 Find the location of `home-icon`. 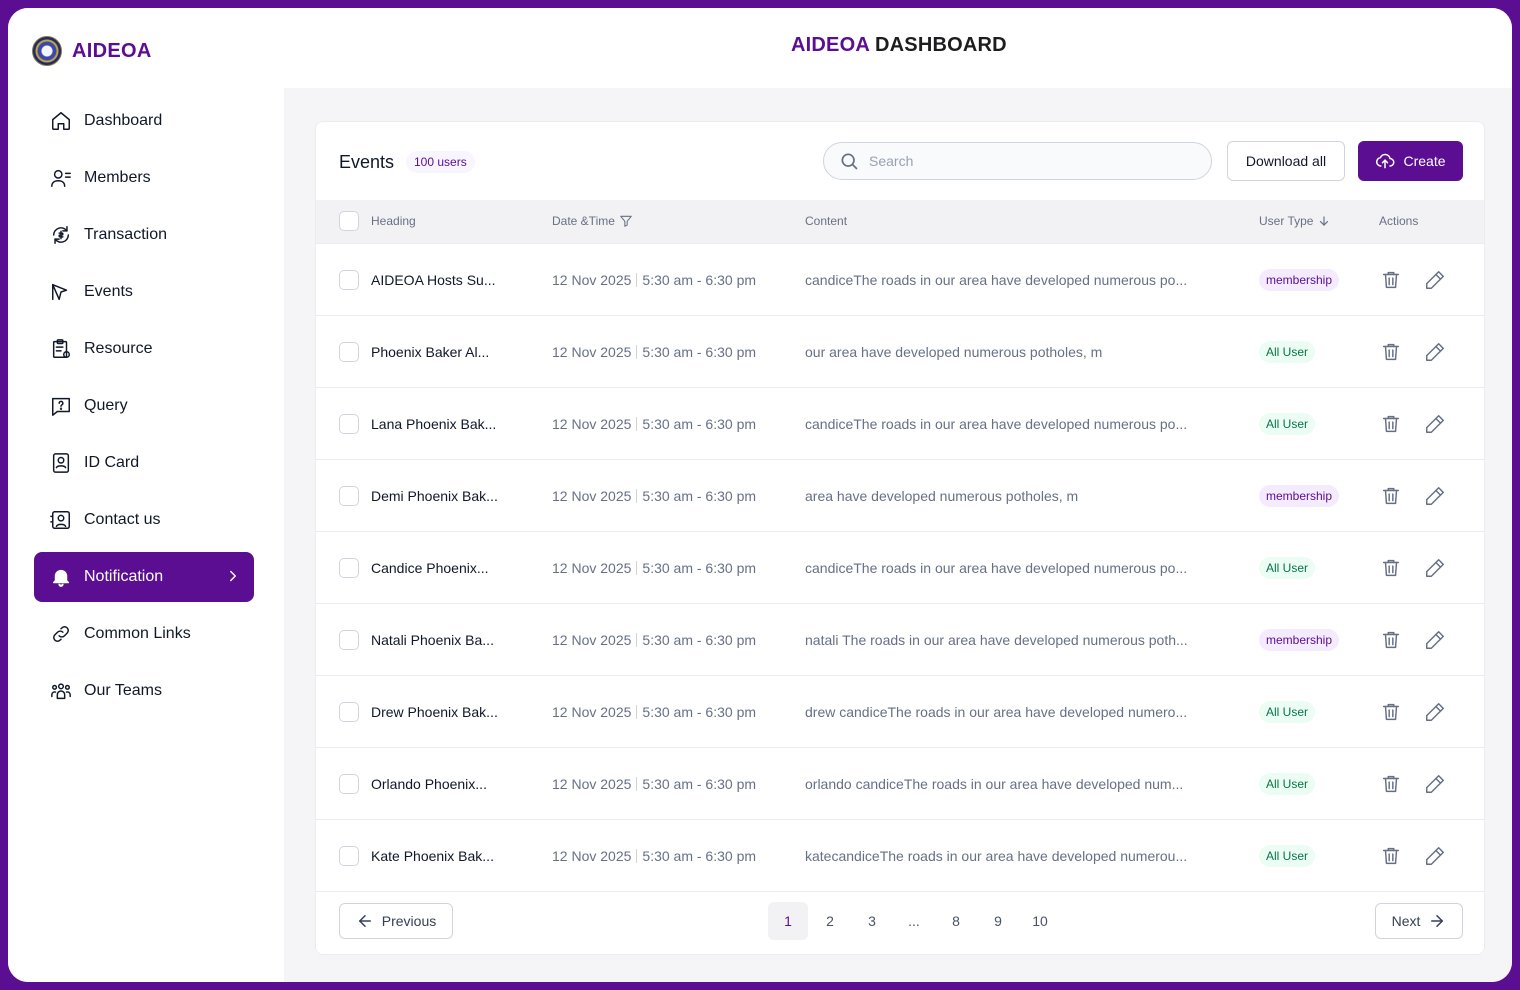

home-icon is located at coordinates (61, 121).